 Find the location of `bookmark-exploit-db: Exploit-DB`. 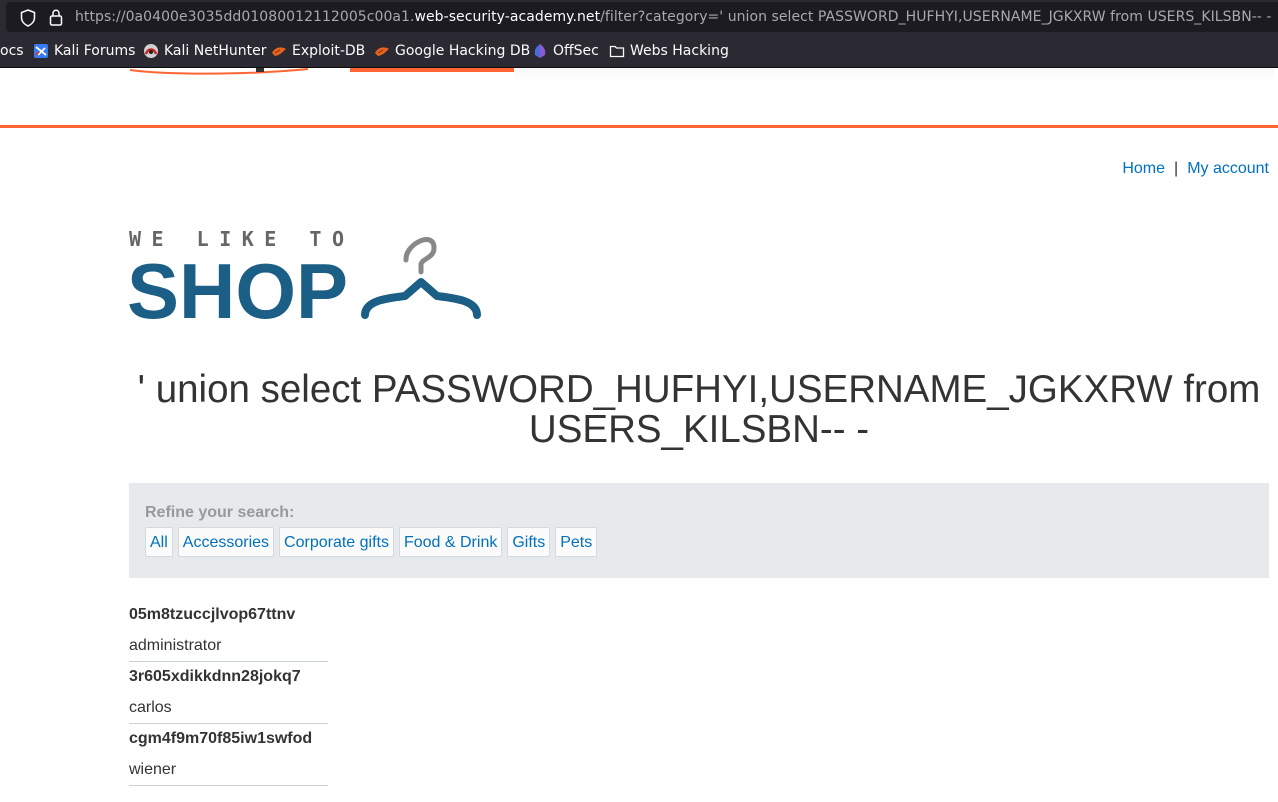

bookmark-exploit-db: Exploit-DB is located at coordinates (318, 51).